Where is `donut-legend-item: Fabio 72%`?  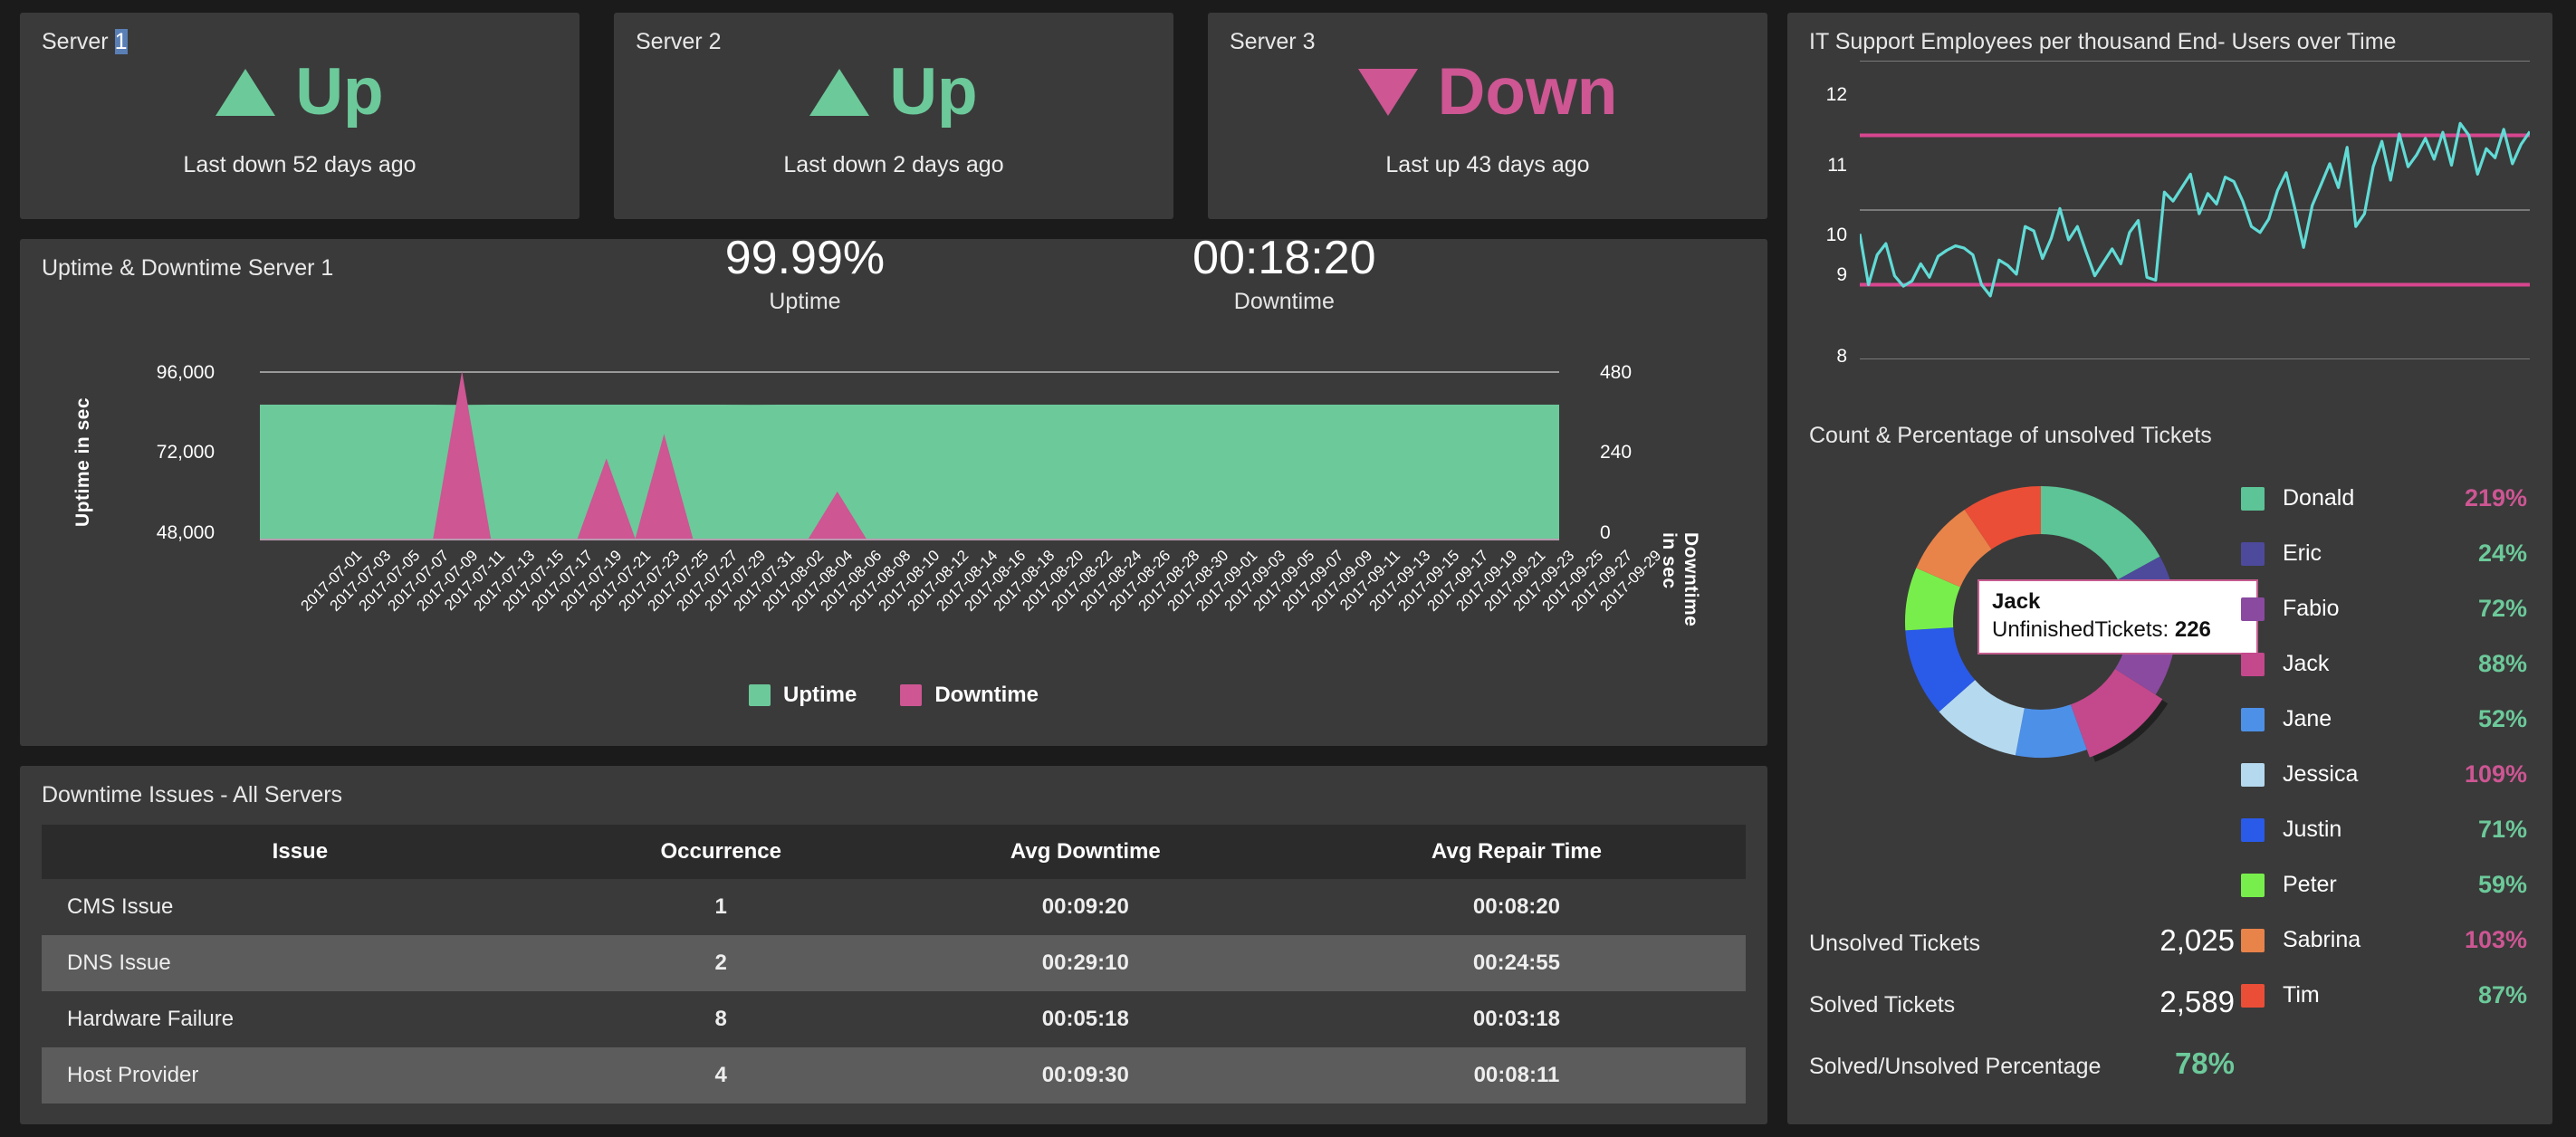
donut-legend-item: Fabio 72% is located at coordinates (2386, 609).